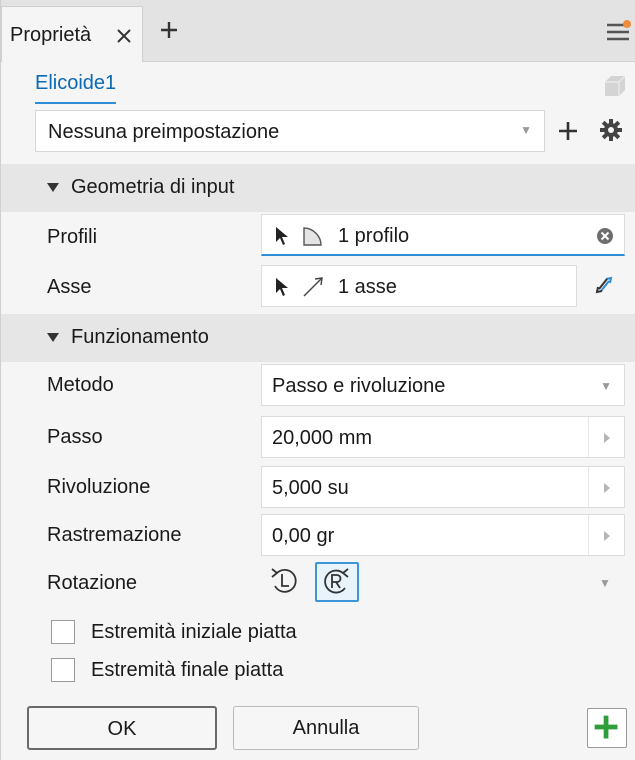 This screenshot has height=760, width=635. I want to click on taper-label: Rastremazione, so click(114, 535).